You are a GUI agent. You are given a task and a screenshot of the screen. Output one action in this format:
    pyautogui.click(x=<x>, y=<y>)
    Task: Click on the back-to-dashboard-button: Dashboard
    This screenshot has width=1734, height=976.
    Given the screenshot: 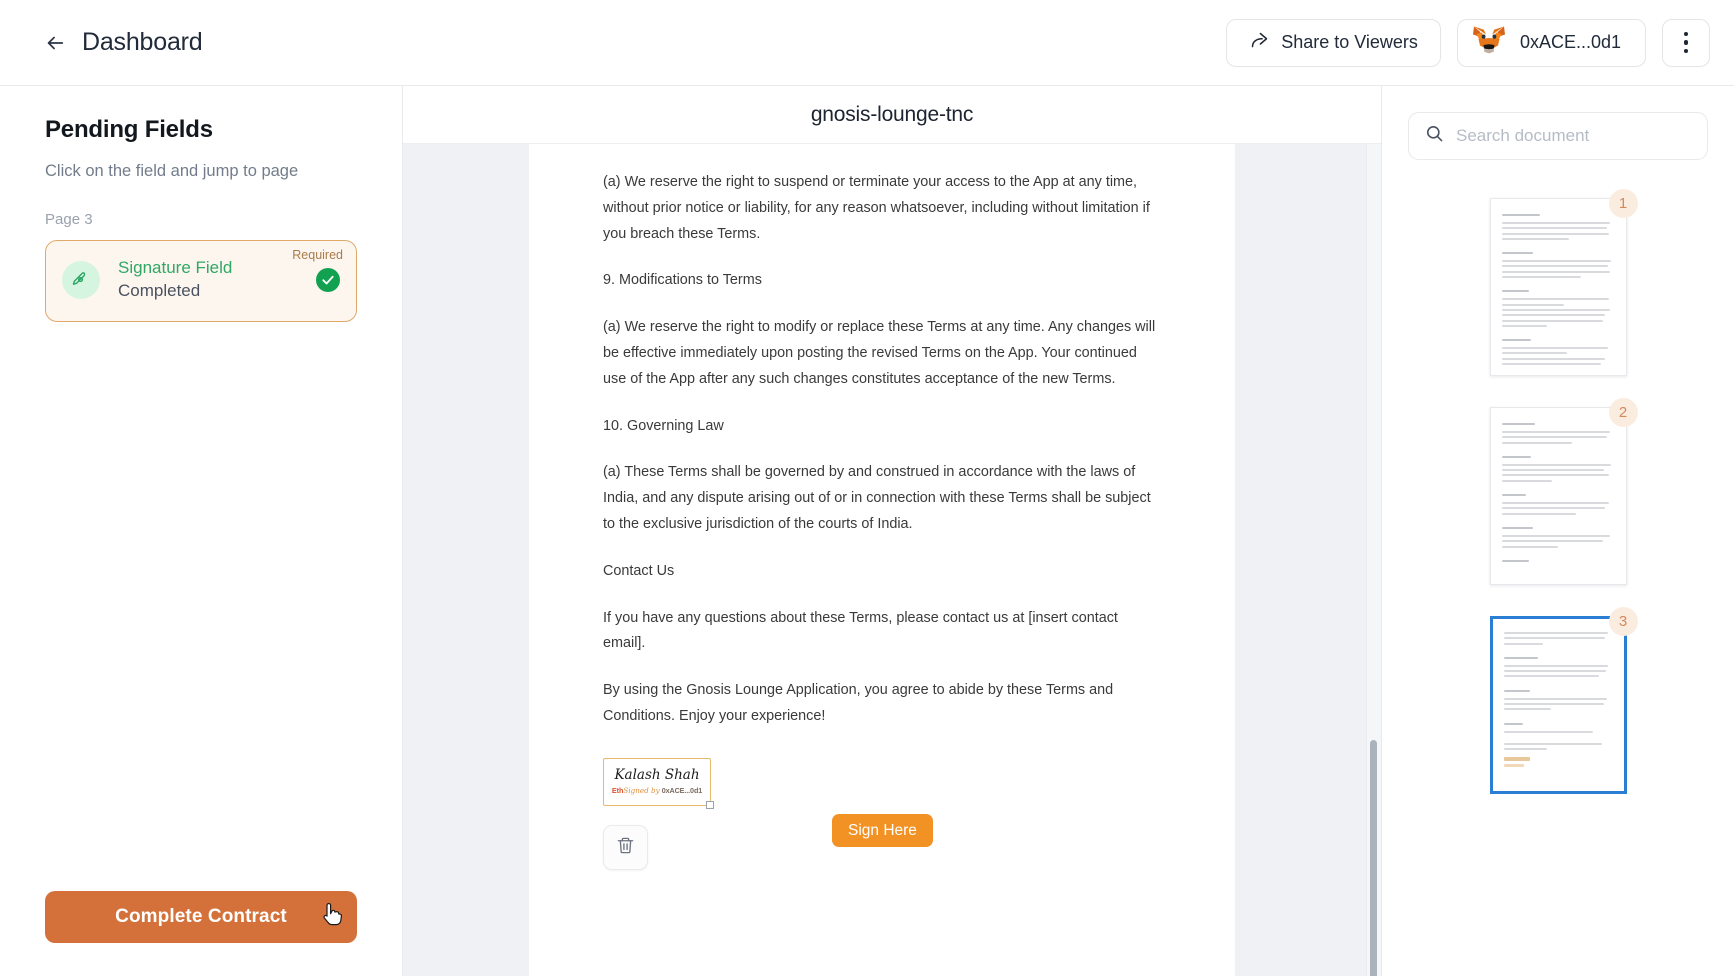 What is the action you would take?
    pyautogui.click(x=123, y=42)
    